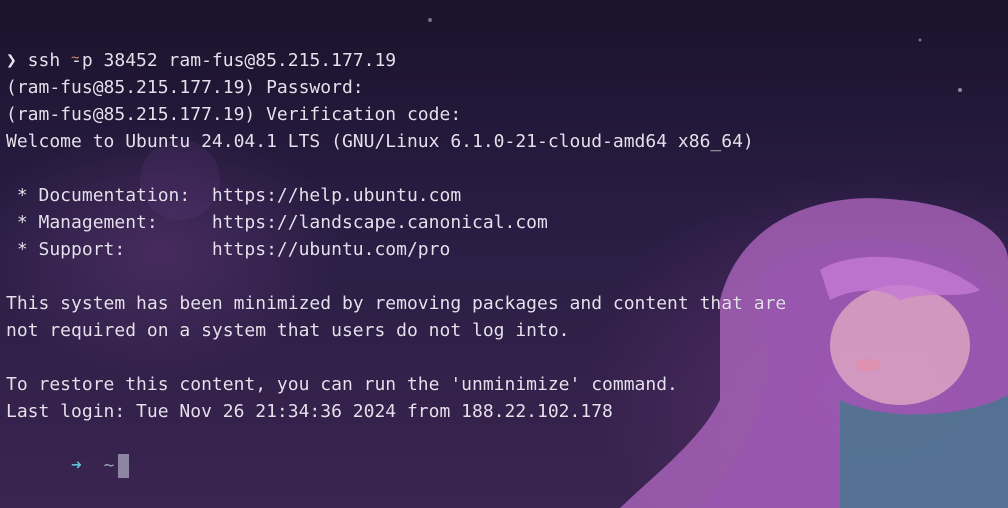 The image size is (1008, 508). What do you see at coordinates (507, 46) in the screenshot?
I see `top-tilde-line: ~` at bounding box center [507, 46].